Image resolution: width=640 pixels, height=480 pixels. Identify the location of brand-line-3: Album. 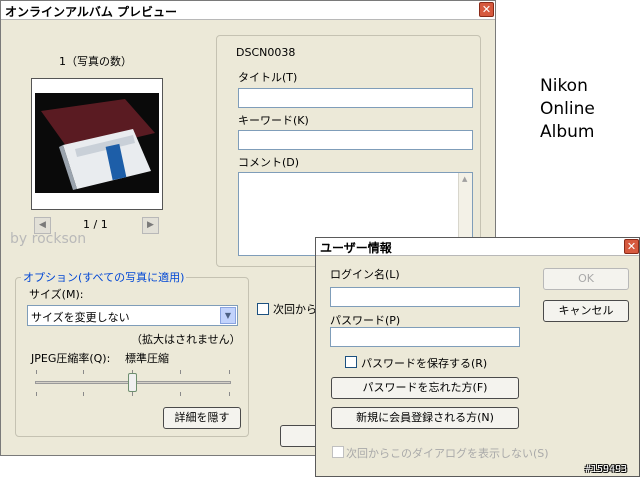
(567, 132).